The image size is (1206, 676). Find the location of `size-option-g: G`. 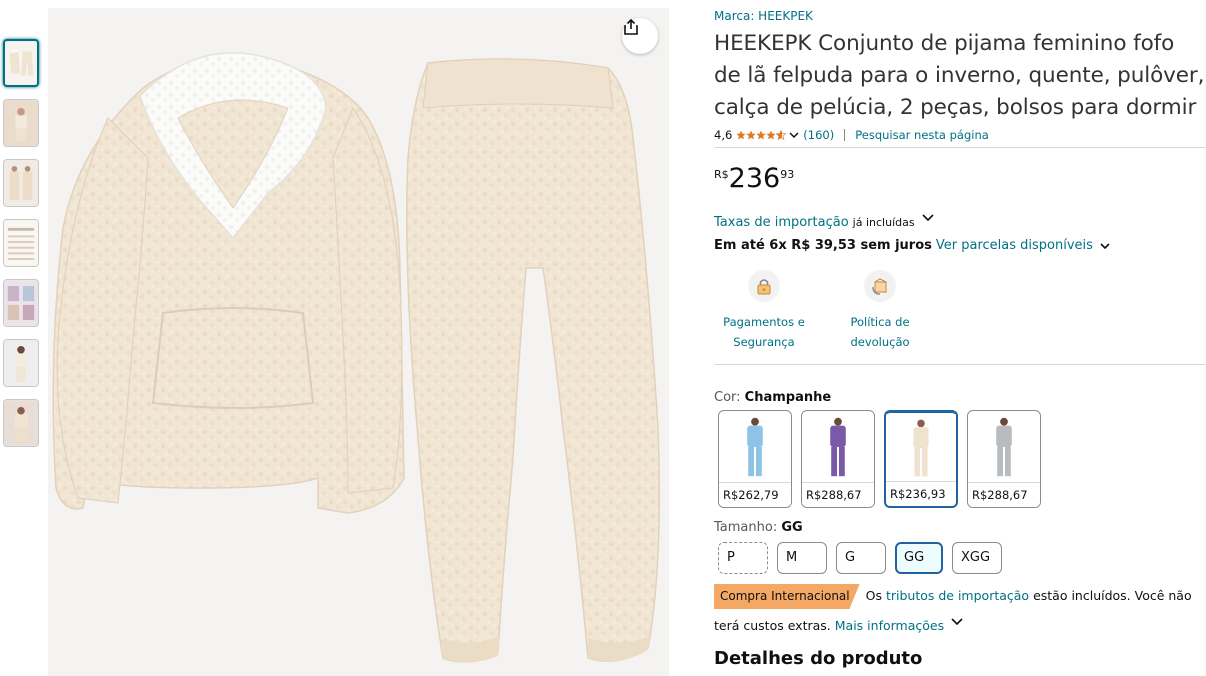

size-option-g: G is located at coordinates (861, 558).